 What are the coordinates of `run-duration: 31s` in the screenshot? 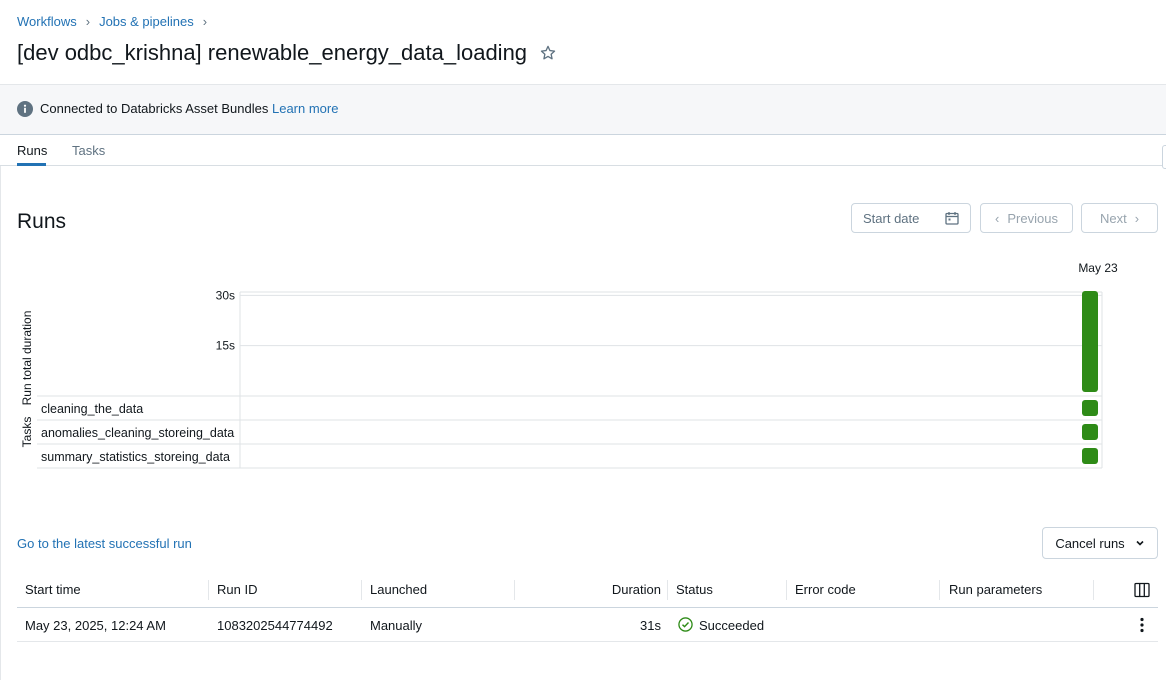 It's located at (650, 625).